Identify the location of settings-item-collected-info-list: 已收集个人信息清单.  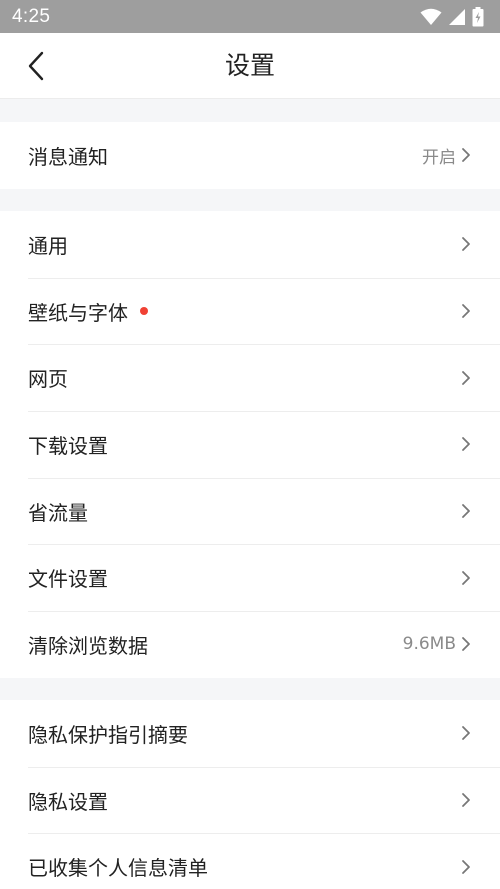
(250, 861).